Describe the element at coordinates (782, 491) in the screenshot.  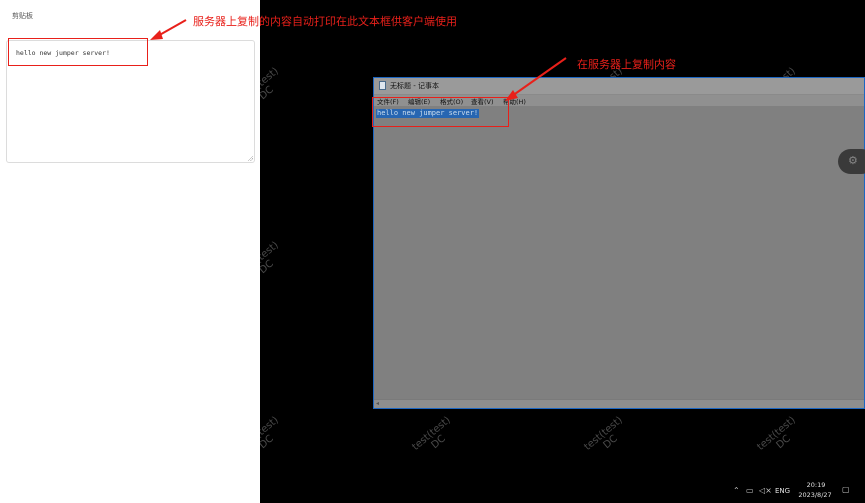
I see `language-indicator: ENG` at that location.